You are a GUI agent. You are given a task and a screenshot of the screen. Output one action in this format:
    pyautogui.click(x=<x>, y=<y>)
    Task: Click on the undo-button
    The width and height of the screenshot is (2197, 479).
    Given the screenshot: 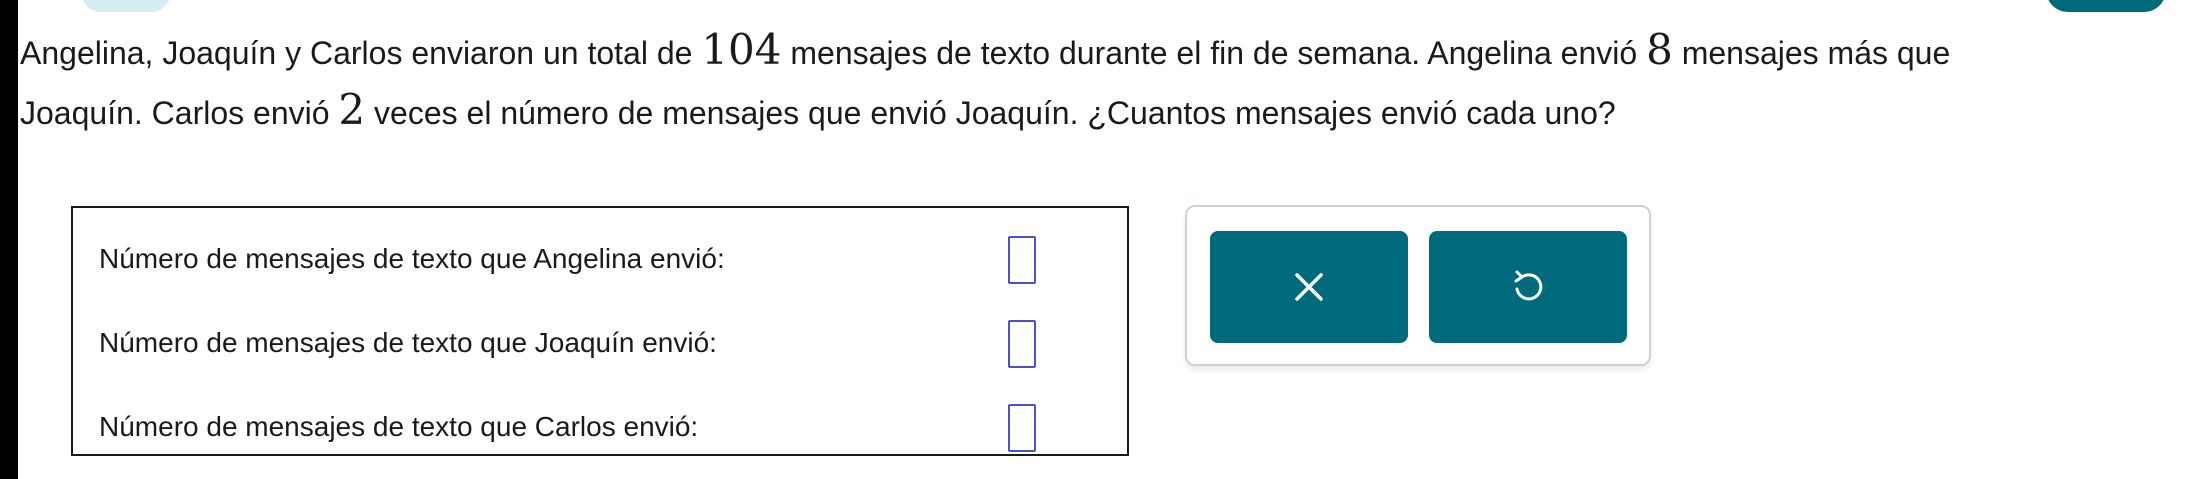 What is the action you would take?
    pyautogui.click(x=1528, y=287)
    